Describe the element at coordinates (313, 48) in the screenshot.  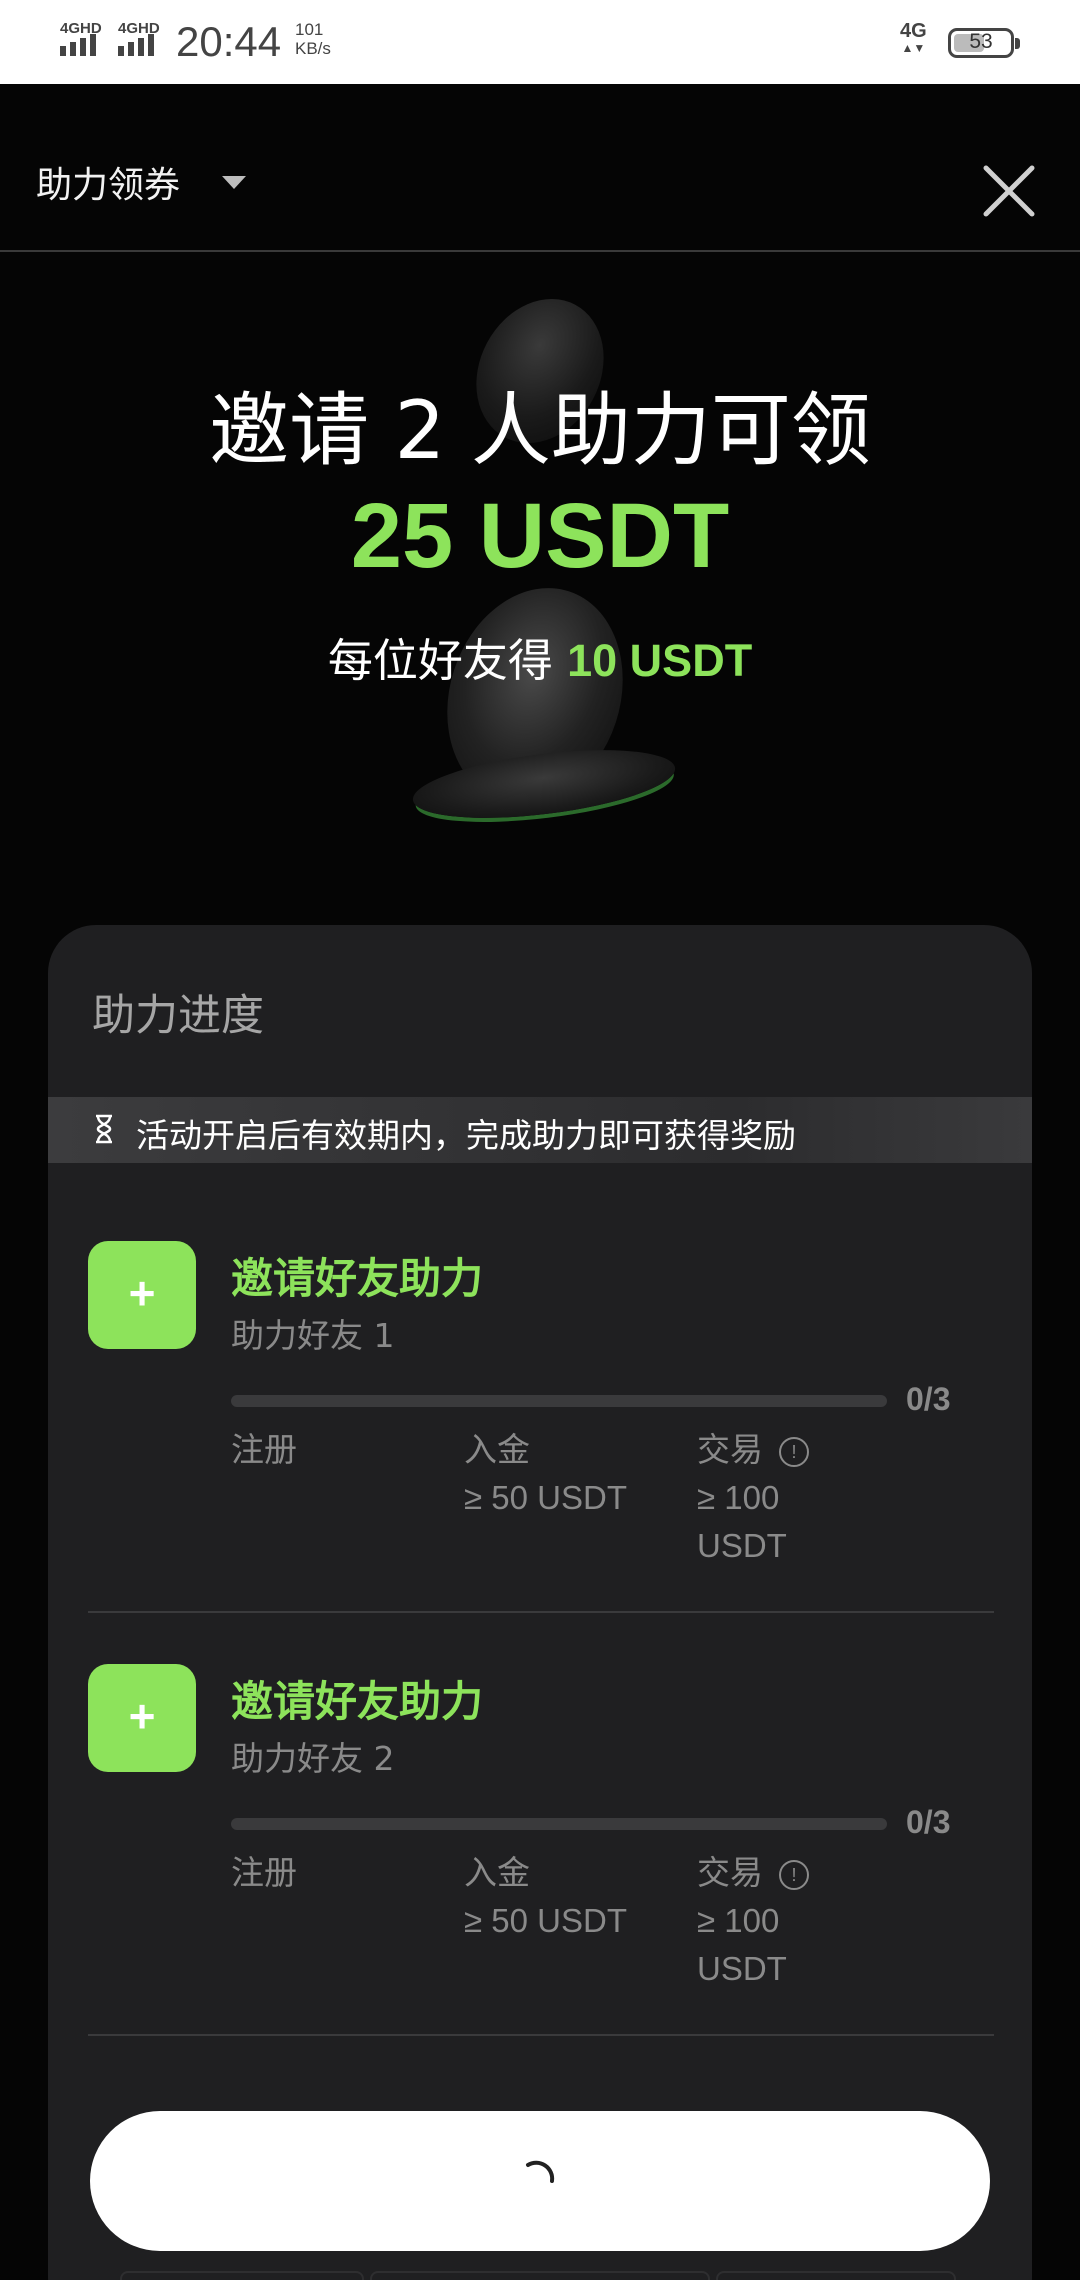
I see `speed-unit: KB/s` at that location.